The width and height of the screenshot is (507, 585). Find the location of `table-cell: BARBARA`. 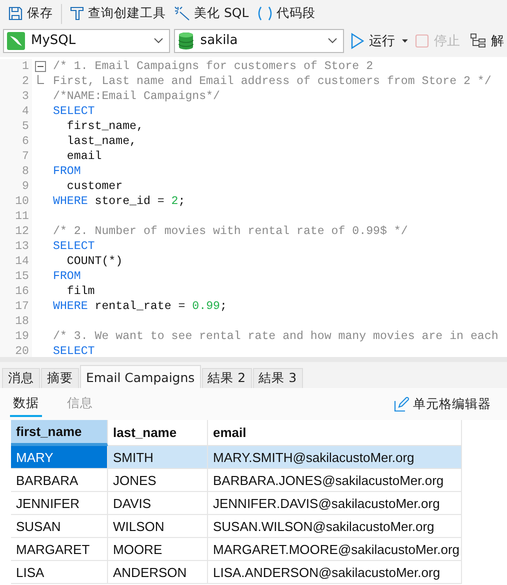

table-cell: BARBARA is located at coordinates (59, 480).